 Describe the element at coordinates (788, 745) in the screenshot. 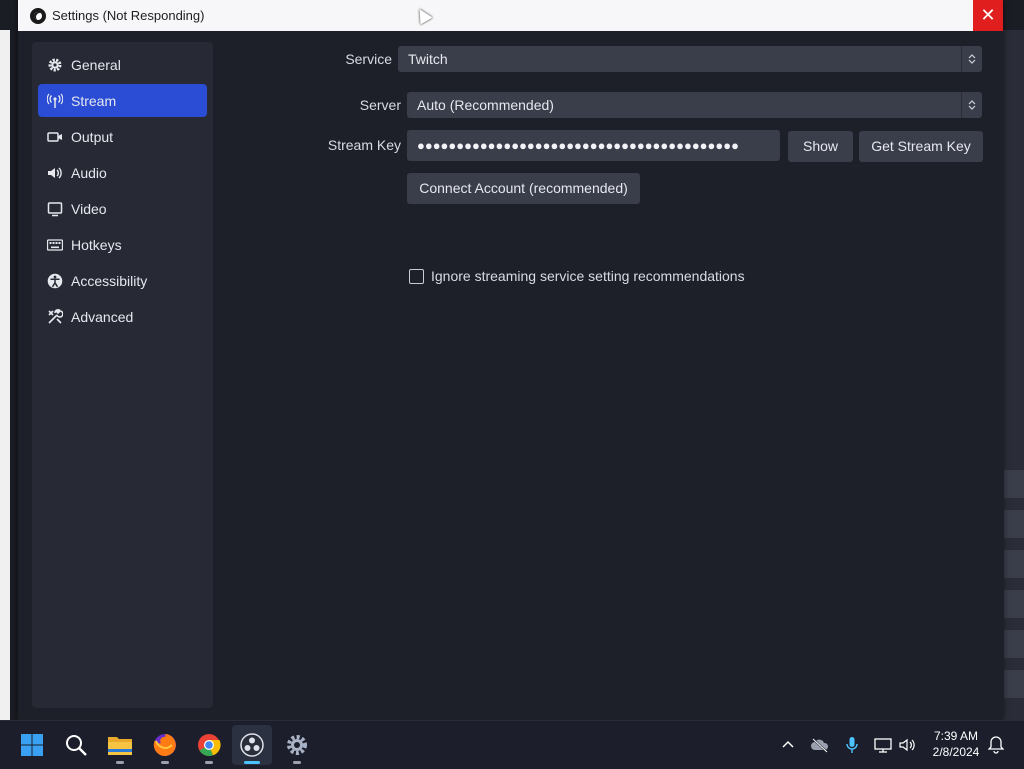

I see `chevron-up-icon` at that location.